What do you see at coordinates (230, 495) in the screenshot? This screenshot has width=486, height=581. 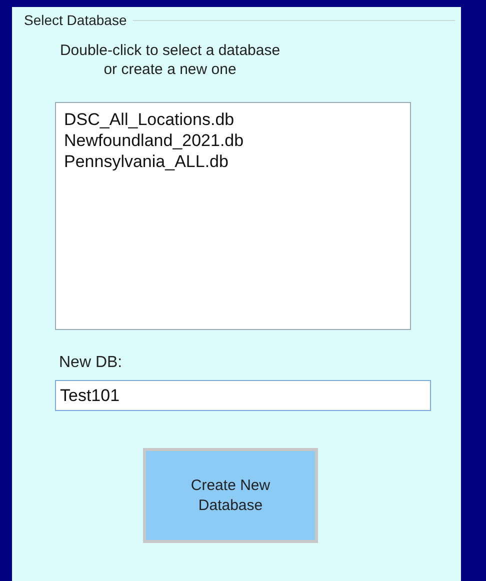 I see `create-database-button: Create New Database` at bounding box center [230, 495].